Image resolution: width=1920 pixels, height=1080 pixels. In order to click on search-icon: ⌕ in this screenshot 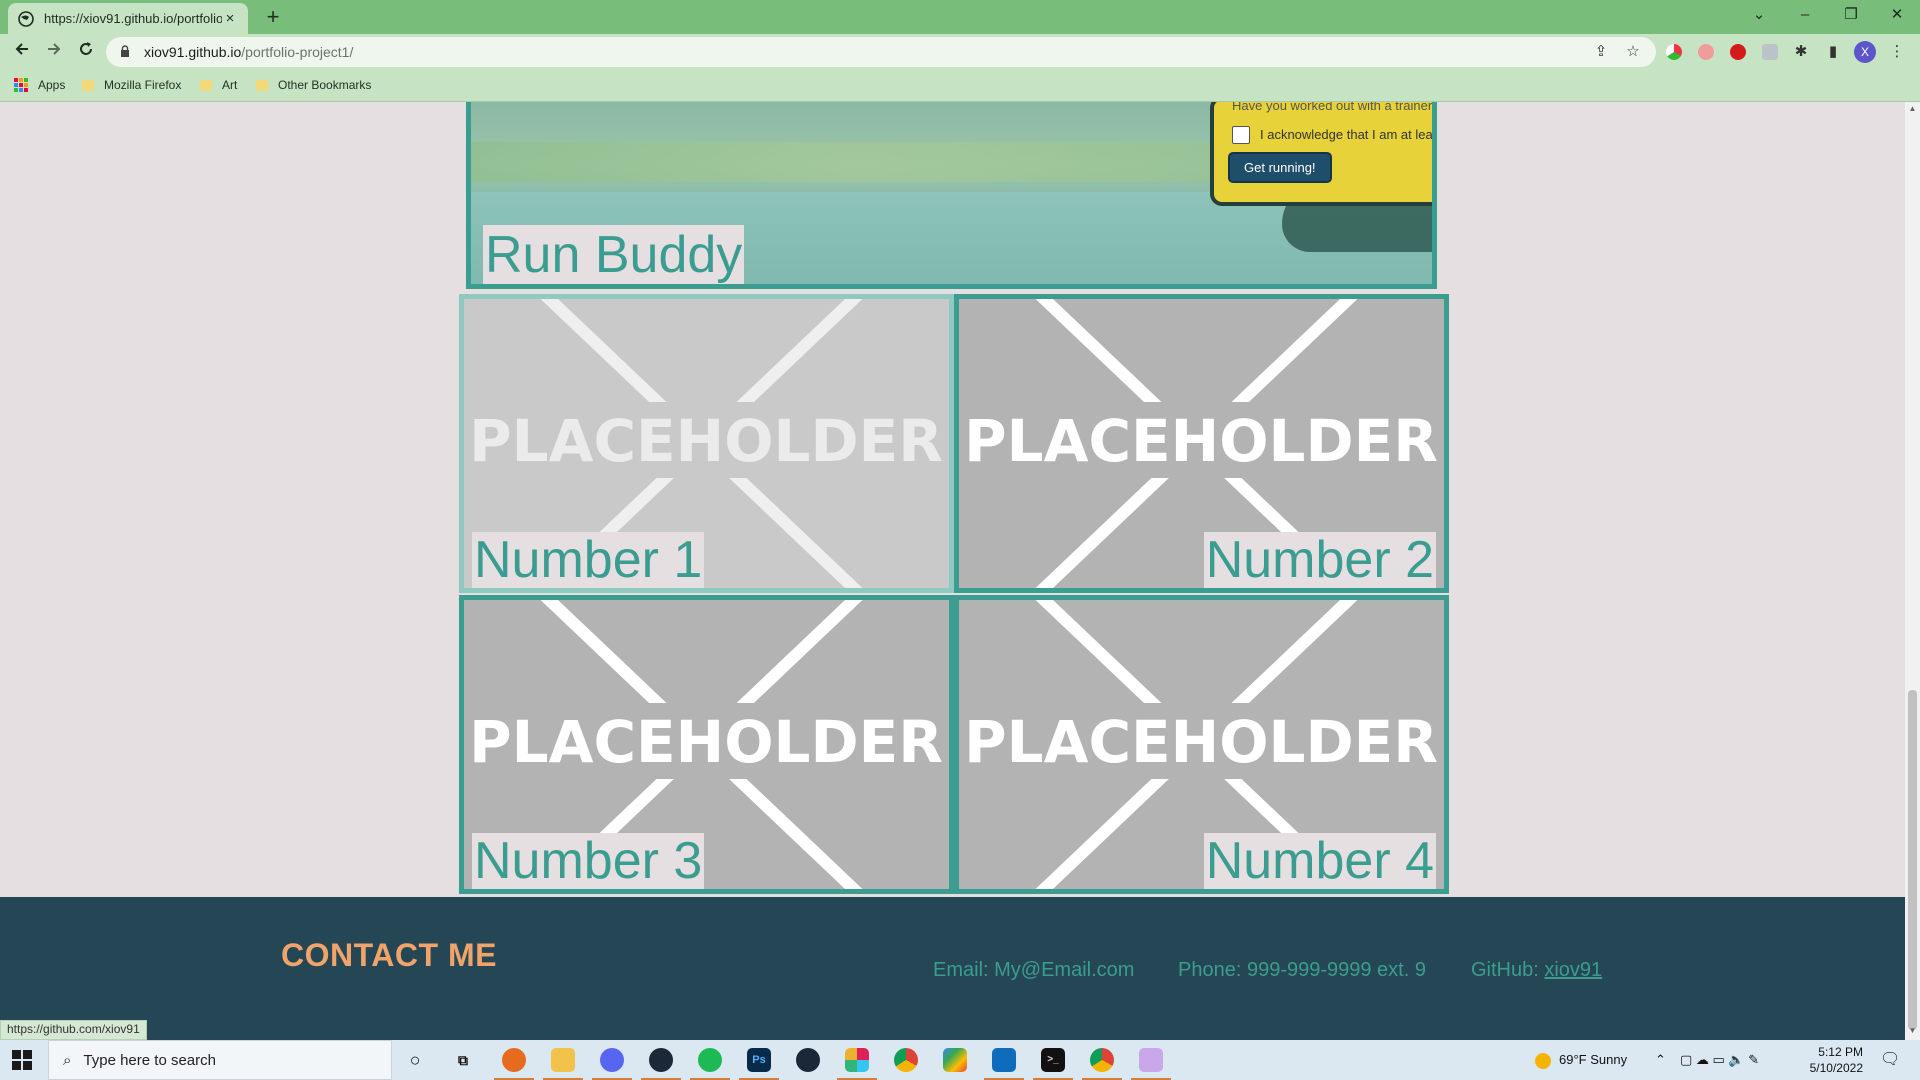, I will do `click(67, 1060)`.